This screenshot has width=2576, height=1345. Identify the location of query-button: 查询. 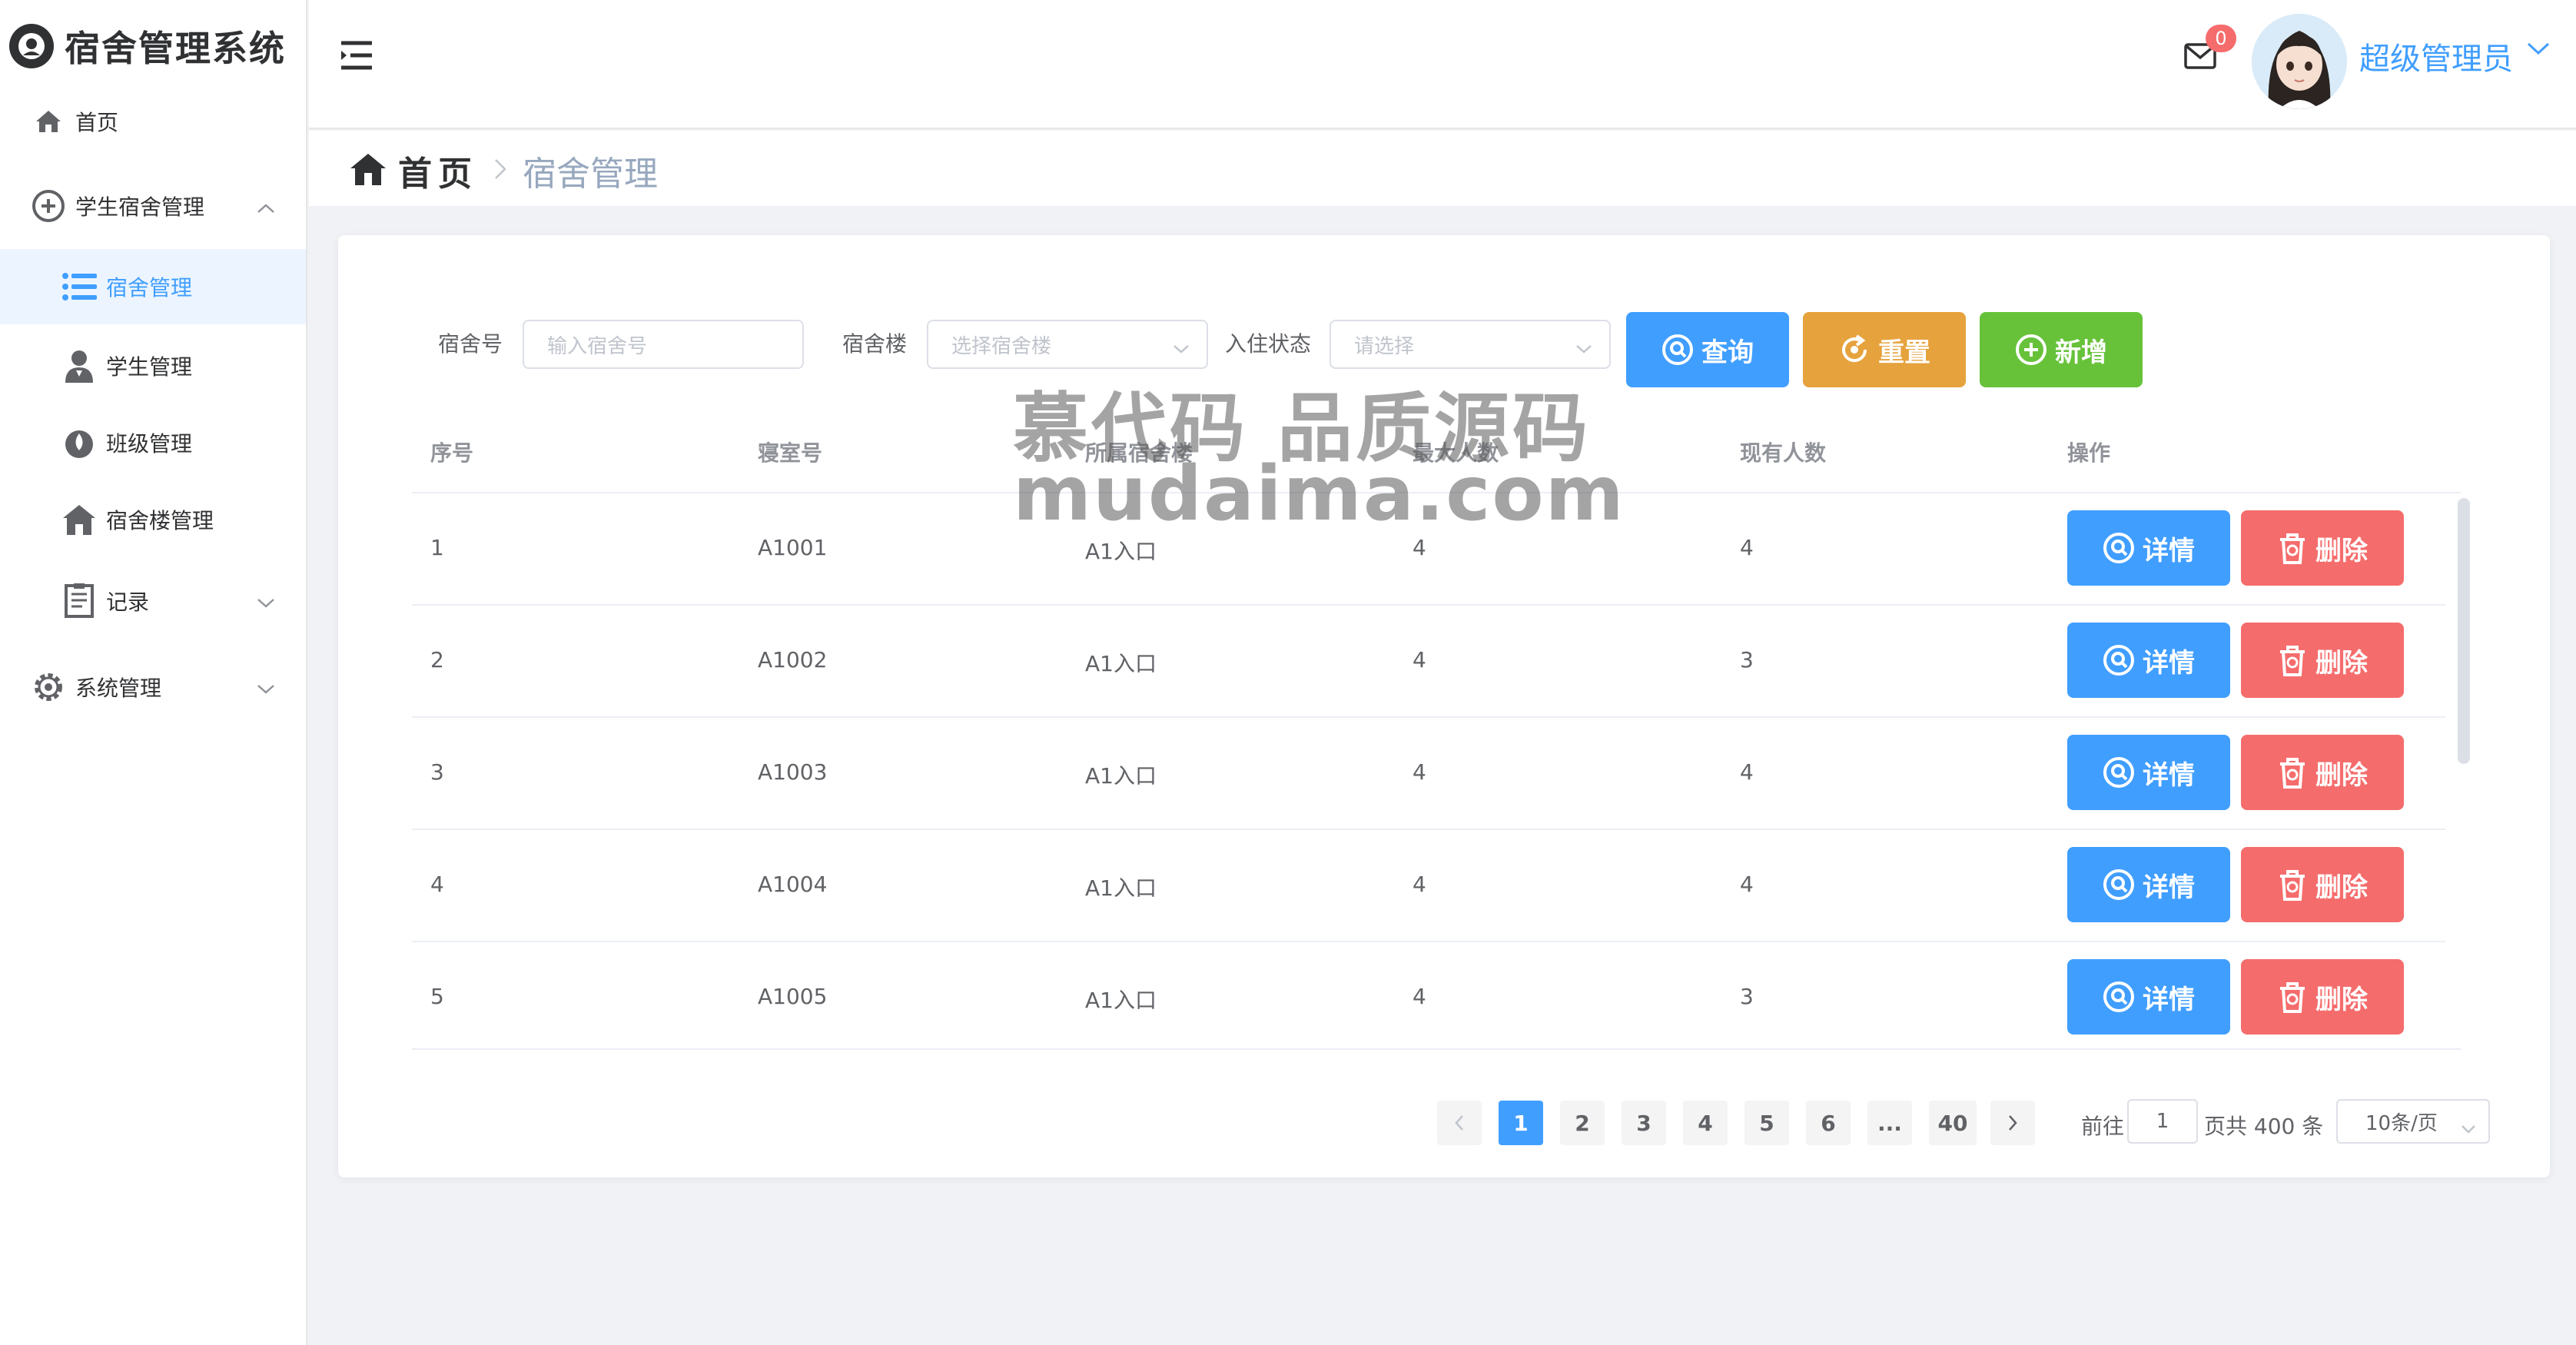
(1707, 349).